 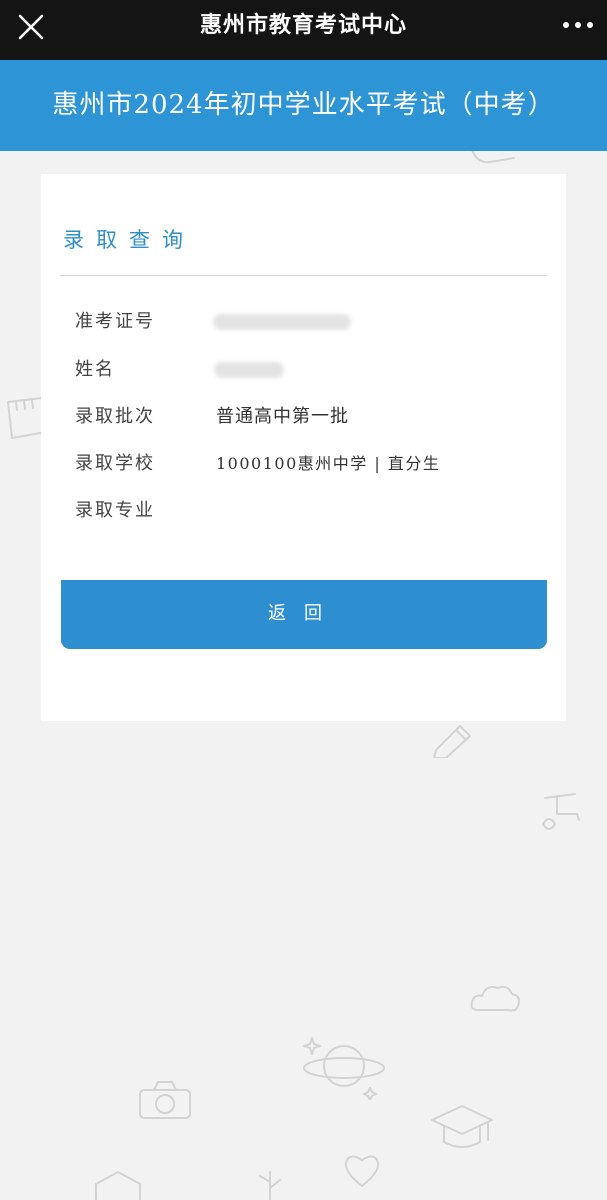 What do you see at coordinates (115, 510) in the screenshot?
I see `info-label: 录取专业` at bounding box center [115, 510].